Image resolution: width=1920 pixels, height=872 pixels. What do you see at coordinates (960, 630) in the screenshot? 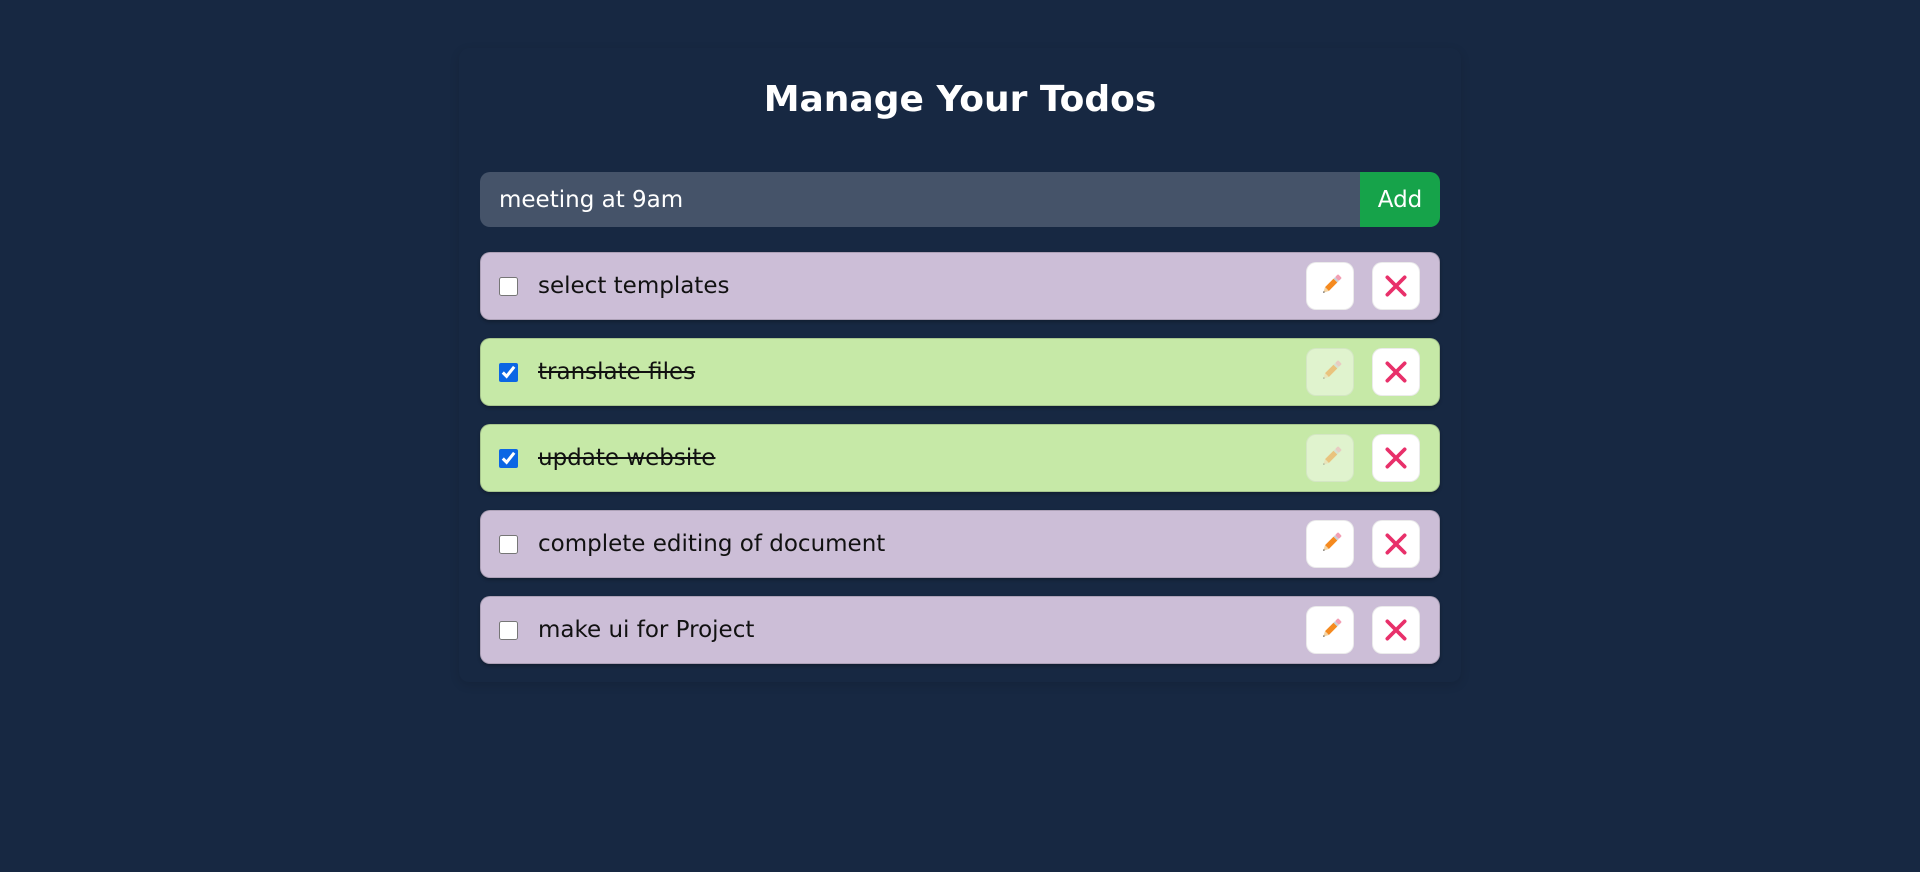
I see `todo-item: make ui for Project` at bounding box center [960, 630].